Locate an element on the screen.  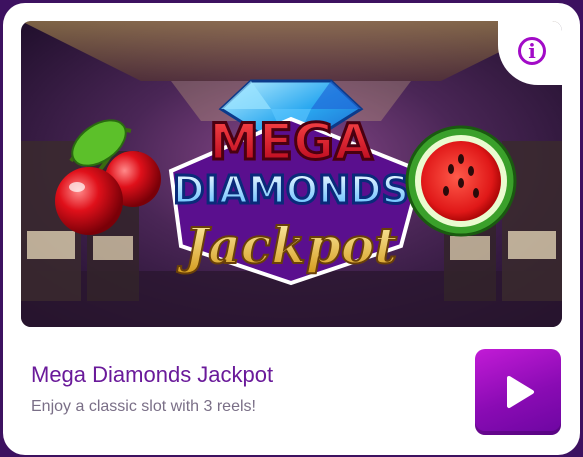
game-title: Mega Diamonds Jackpot is located at coordinates (152, 375).